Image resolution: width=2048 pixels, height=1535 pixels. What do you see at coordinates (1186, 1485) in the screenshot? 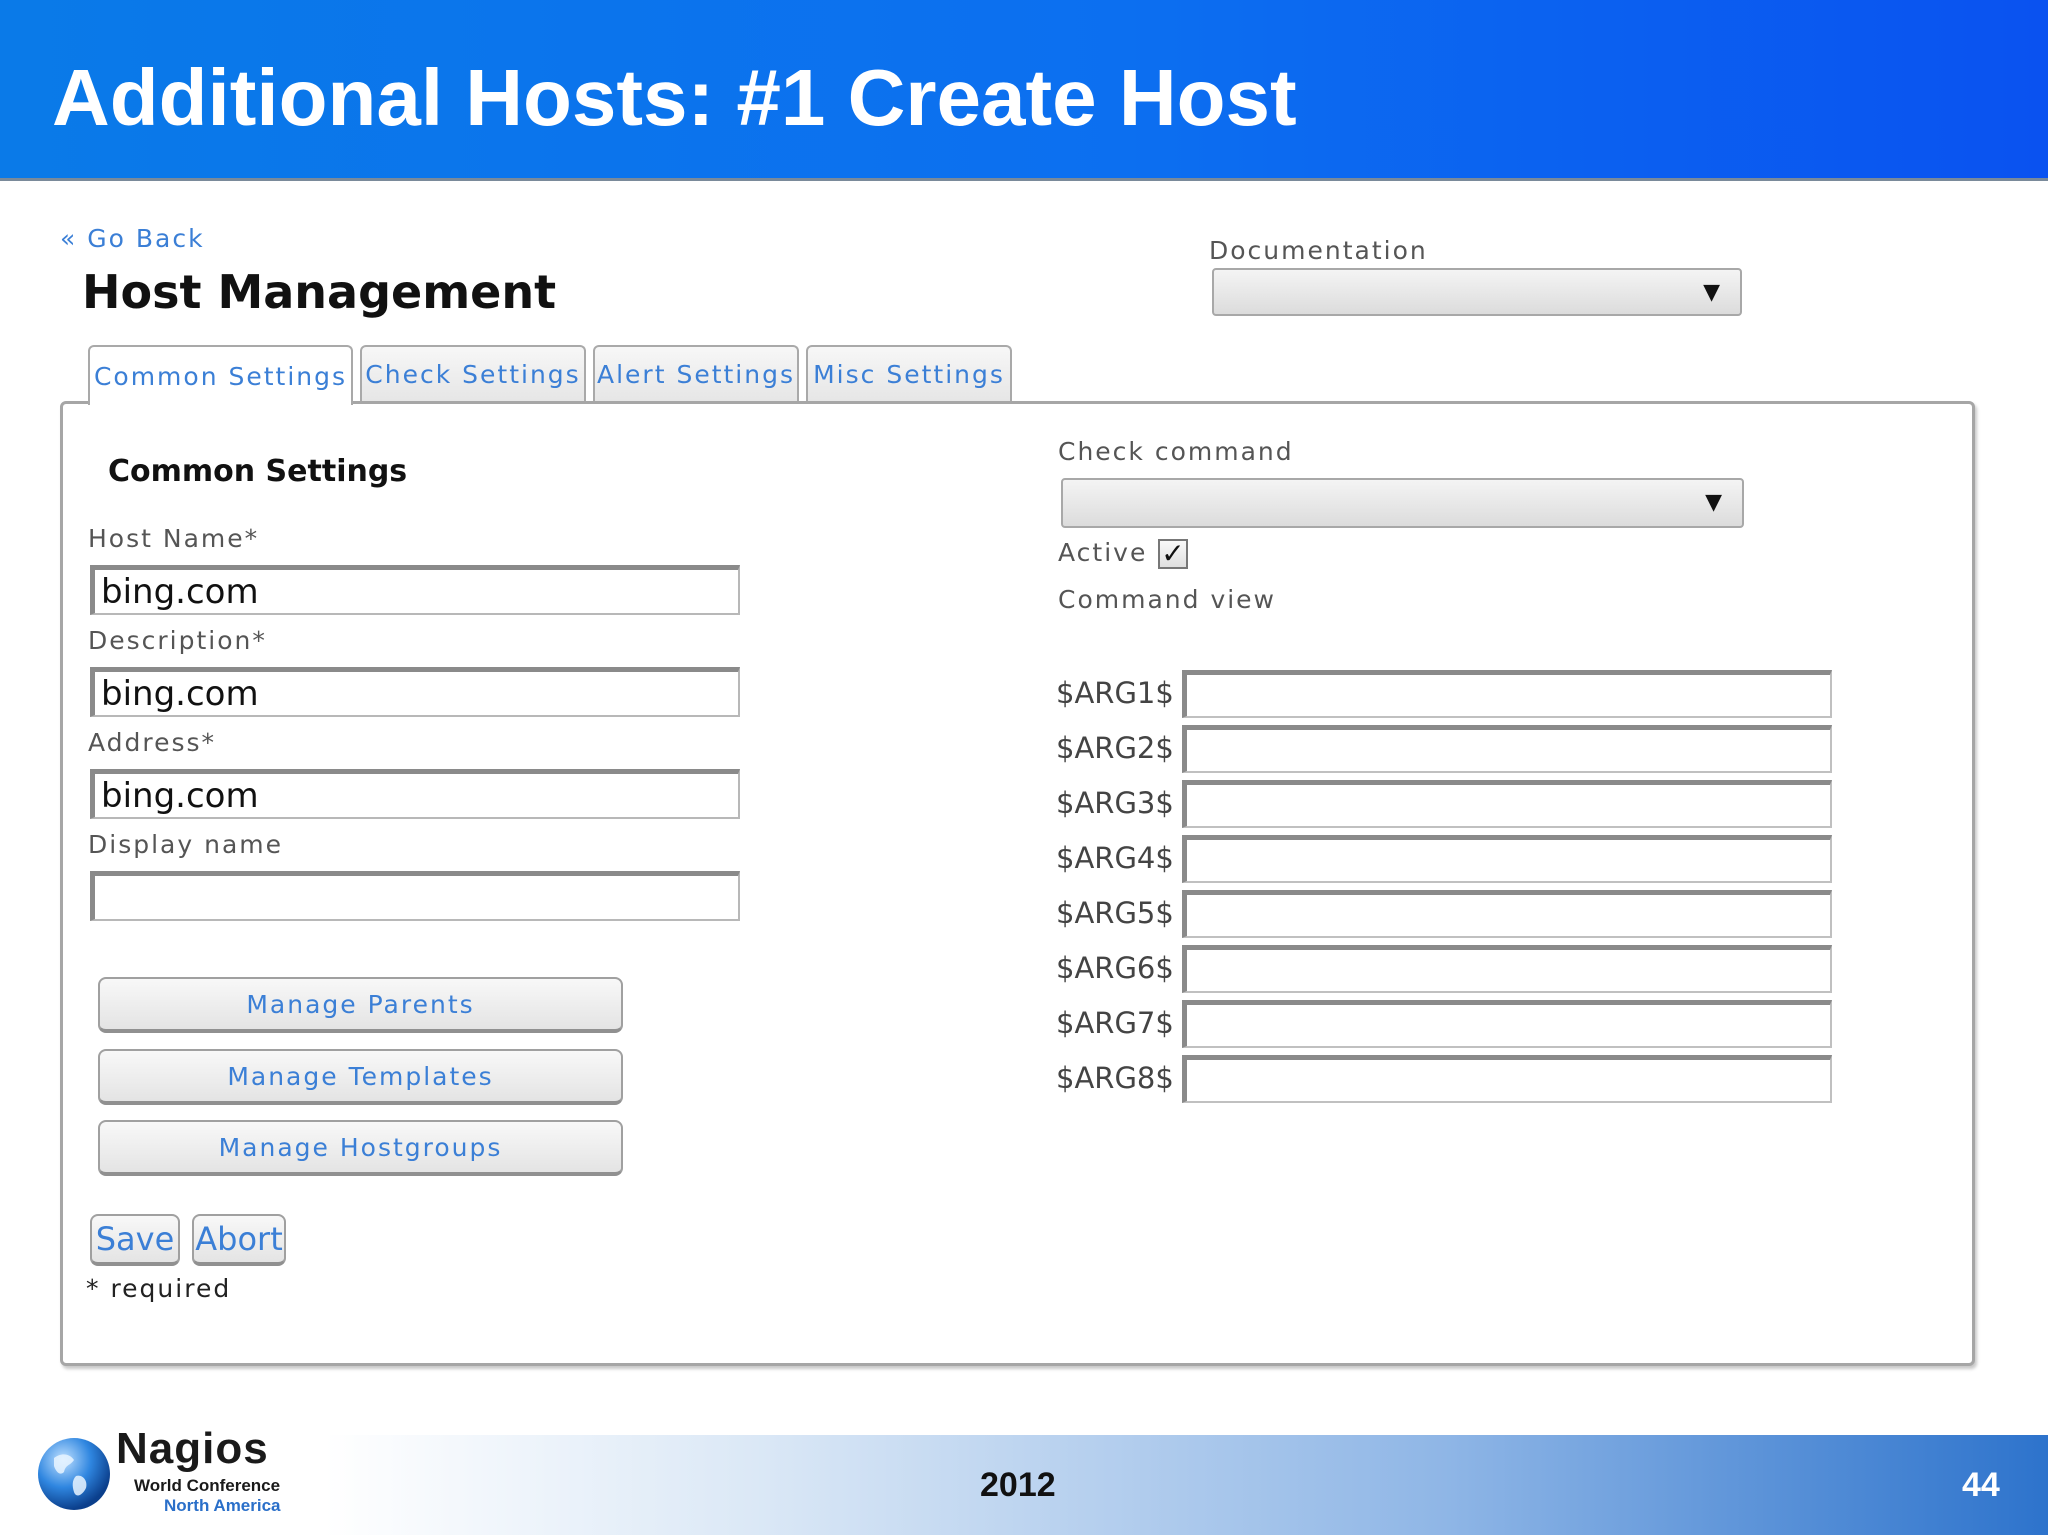
I see `footer-band` at bounding box center [1186, 1485].